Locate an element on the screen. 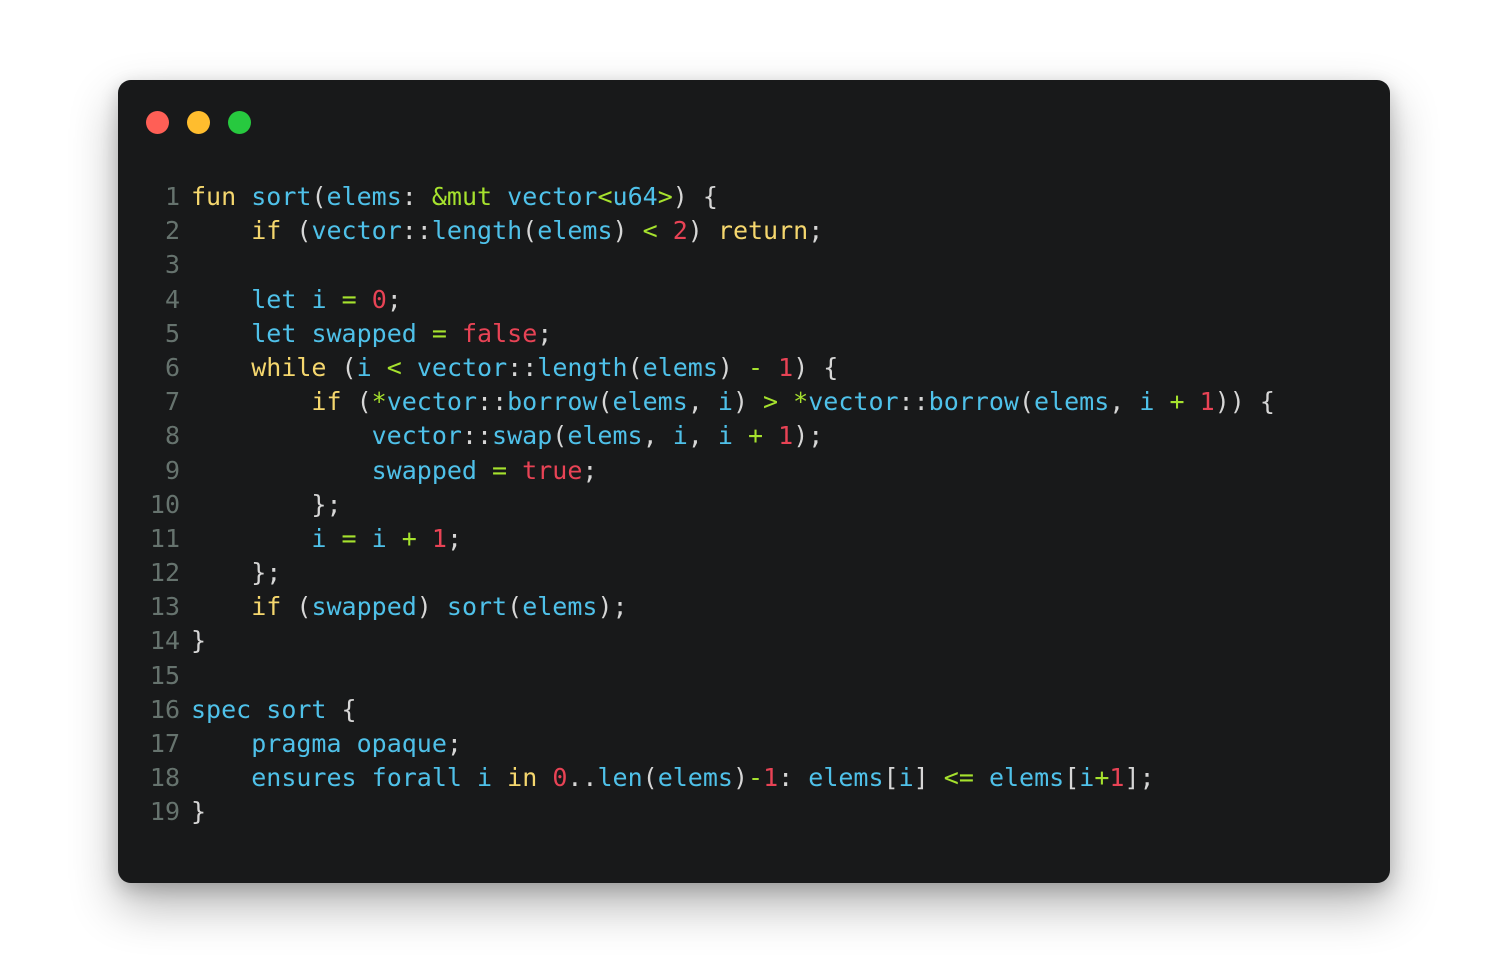 Image resolution: width=1506 pixels, height=964 pixels. token-num: true is located at coordinates (552, 470).